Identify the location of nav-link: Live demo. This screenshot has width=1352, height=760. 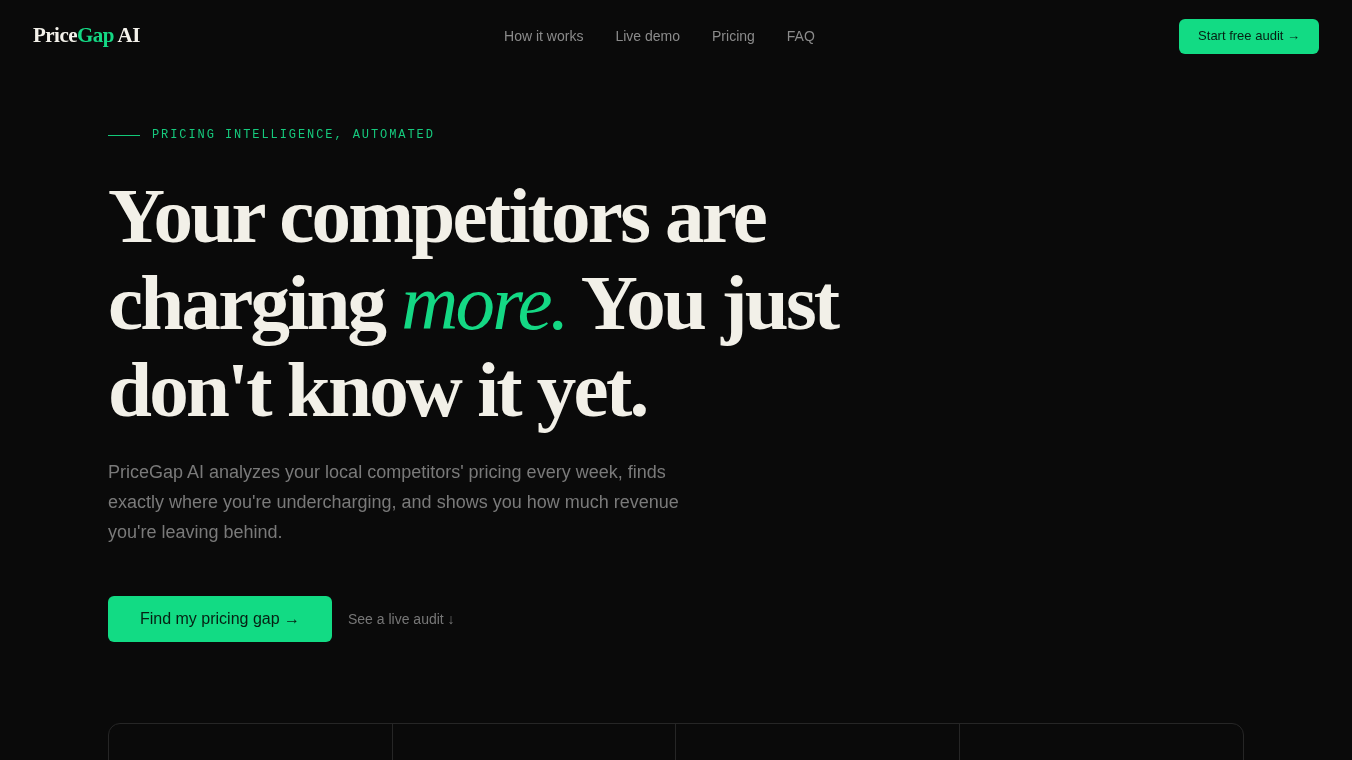
(648, 36).